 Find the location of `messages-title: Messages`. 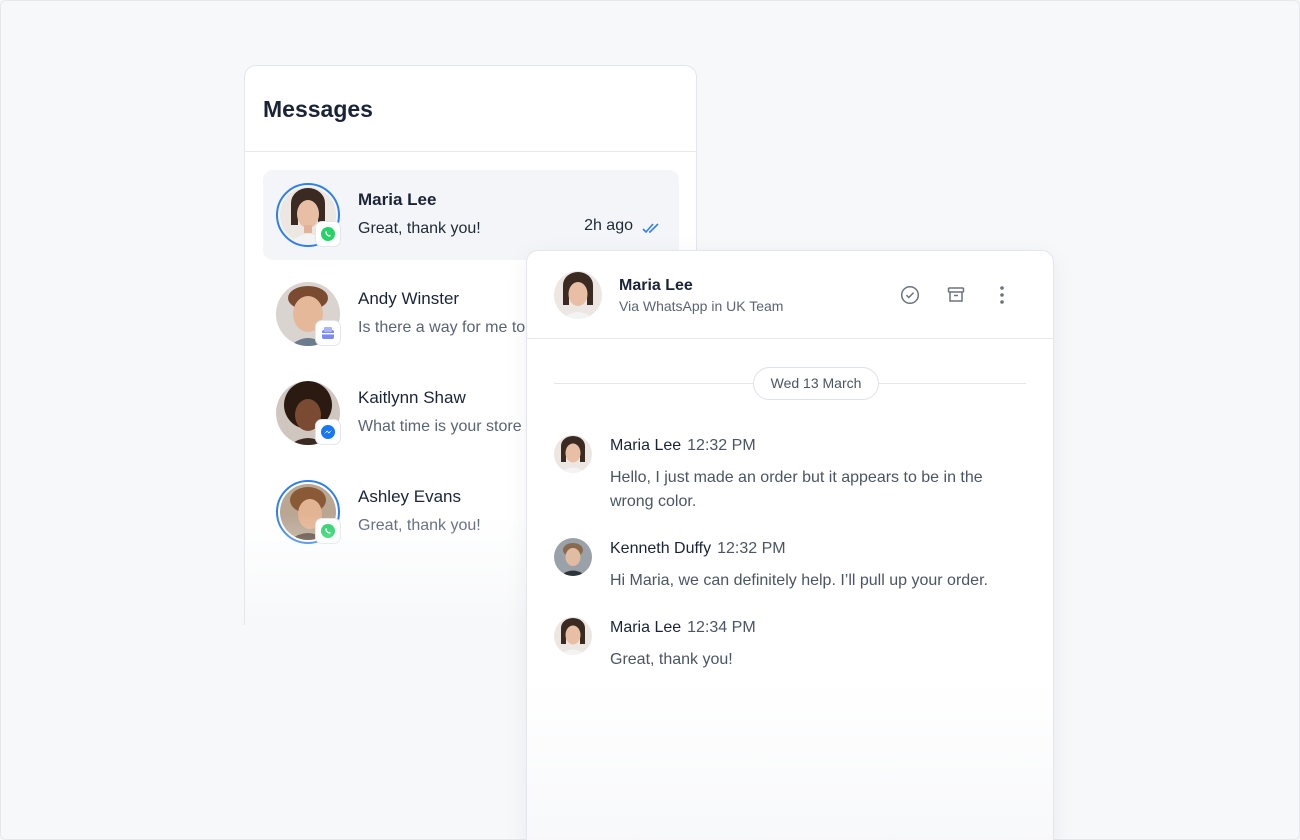

messages-title: Messages is located at coordinates (470, 109).